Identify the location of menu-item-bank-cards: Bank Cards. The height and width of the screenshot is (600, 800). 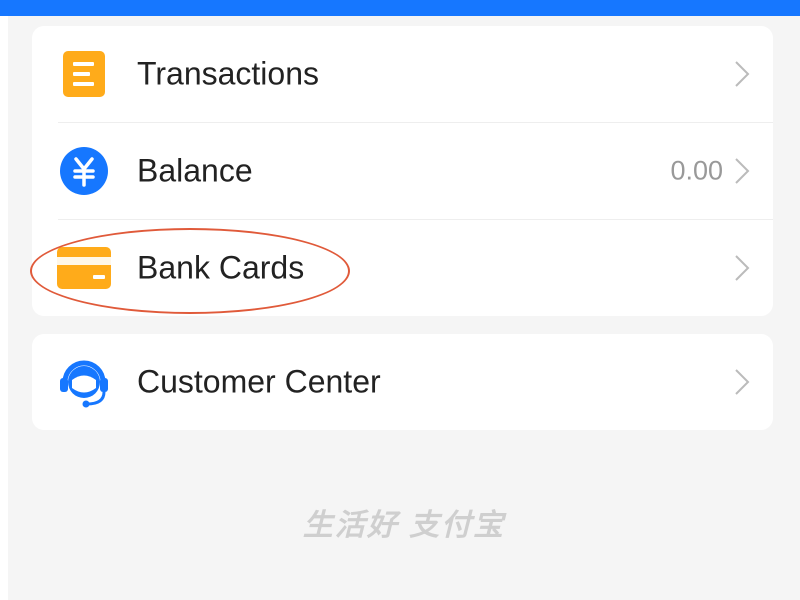
(402, 268).